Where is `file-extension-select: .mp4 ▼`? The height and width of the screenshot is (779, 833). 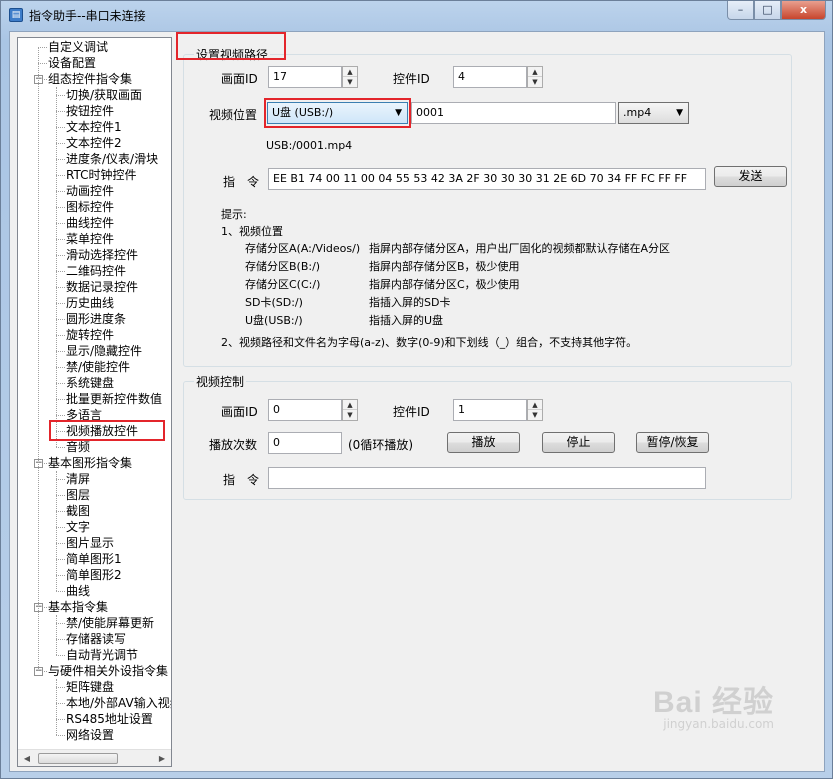
file-extension-select: .mp4 ▼ is located at coordinates (653, 113).